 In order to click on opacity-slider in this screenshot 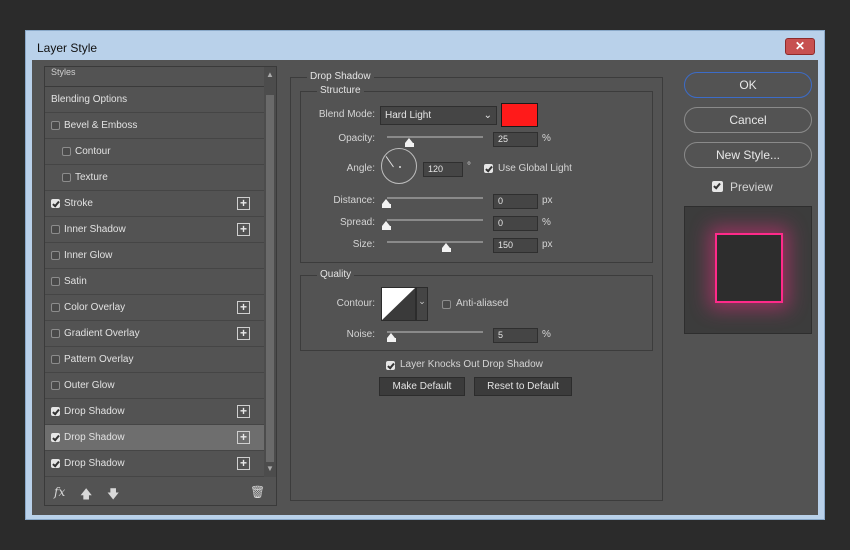, I will do `click(435, 137)`.